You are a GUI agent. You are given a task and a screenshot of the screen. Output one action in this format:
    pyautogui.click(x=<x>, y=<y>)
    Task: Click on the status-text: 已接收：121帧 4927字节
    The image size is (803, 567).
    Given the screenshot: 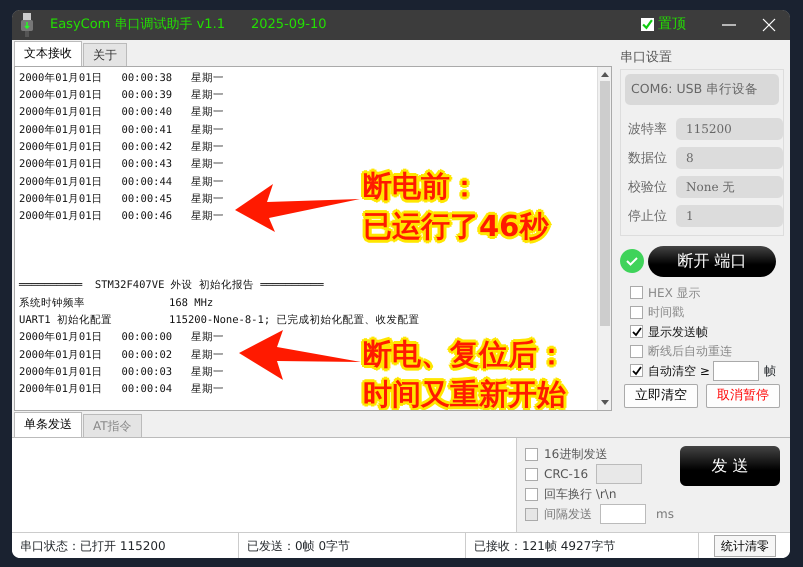 What is the action you would take?
    pyautogui.click(x=545, y=546)
    